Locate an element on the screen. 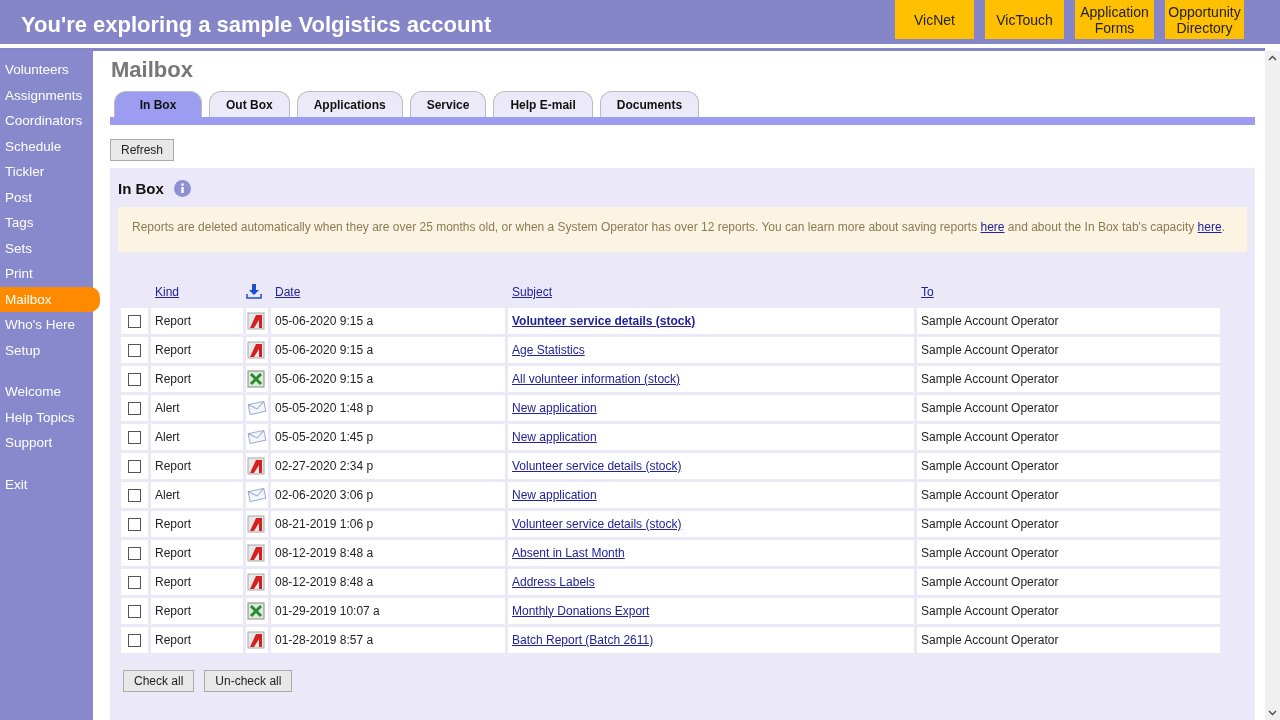 This screenshot has height=720, width=1280. scroll-down-icon is located at coordinates (1272, 713).